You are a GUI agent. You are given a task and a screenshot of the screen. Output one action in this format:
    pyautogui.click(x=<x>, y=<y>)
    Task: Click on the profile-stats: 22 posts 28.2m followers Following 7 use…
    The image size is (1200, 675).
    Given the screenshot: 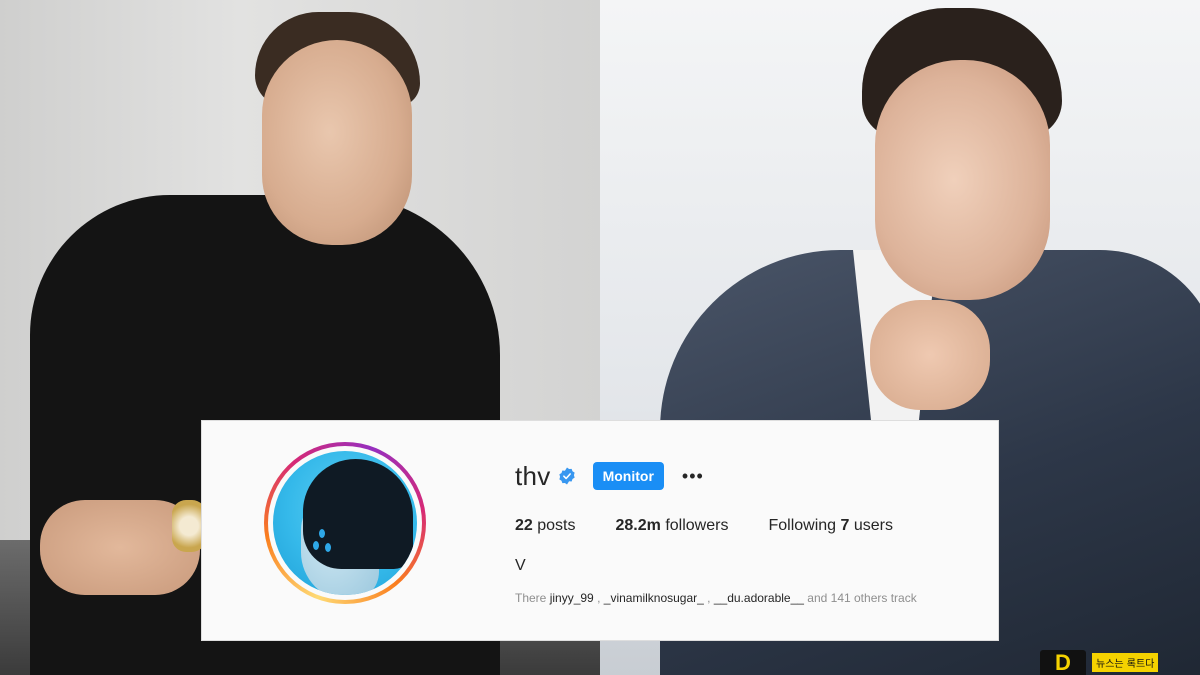 What is the action you would take?
    pyautogui.click(x=724, y=526)
    